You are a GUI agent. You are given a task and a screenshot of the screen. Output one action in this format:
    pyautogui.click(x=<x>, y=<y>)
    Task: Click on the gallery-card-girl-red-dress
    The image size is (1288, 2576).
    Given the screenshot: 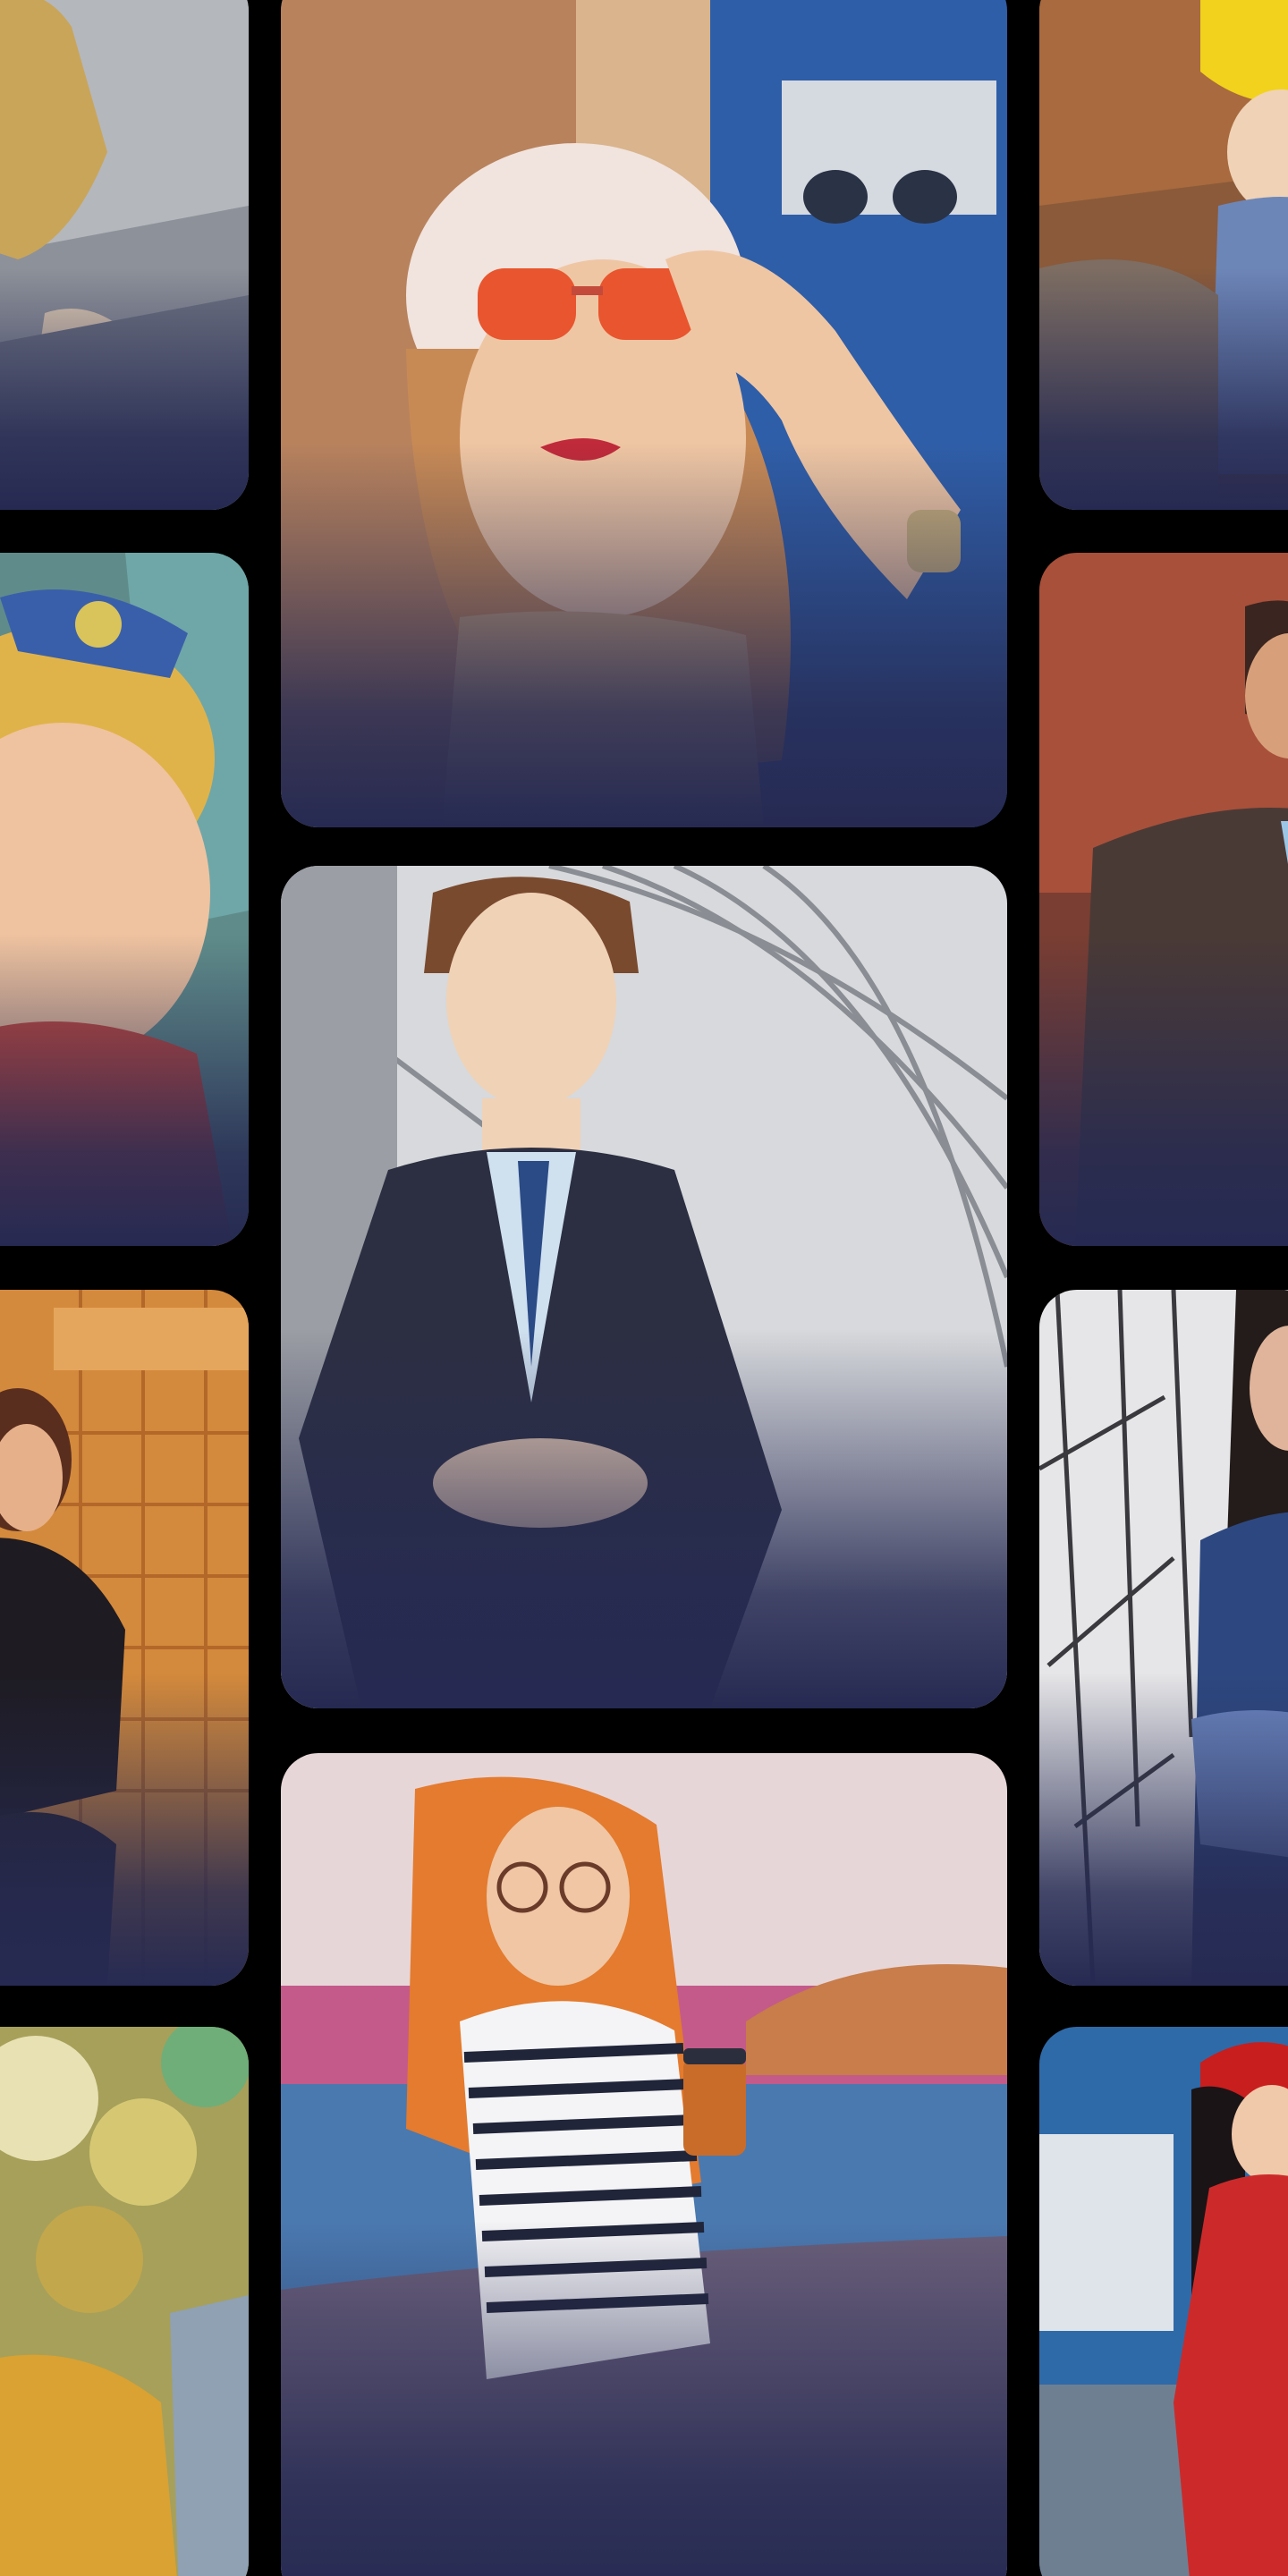 What is the action you would take?
    pyautogui.click(x=1163, y=2301)
    